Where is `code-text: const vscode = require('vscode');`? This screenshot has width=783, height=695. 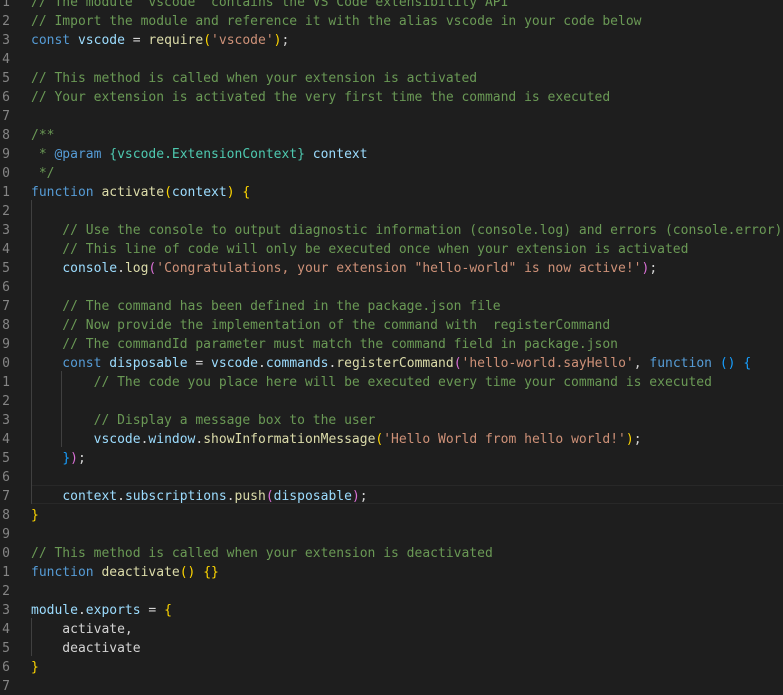
code-text: const vscode = require('vscode'); is located at coordinates (160, 40).